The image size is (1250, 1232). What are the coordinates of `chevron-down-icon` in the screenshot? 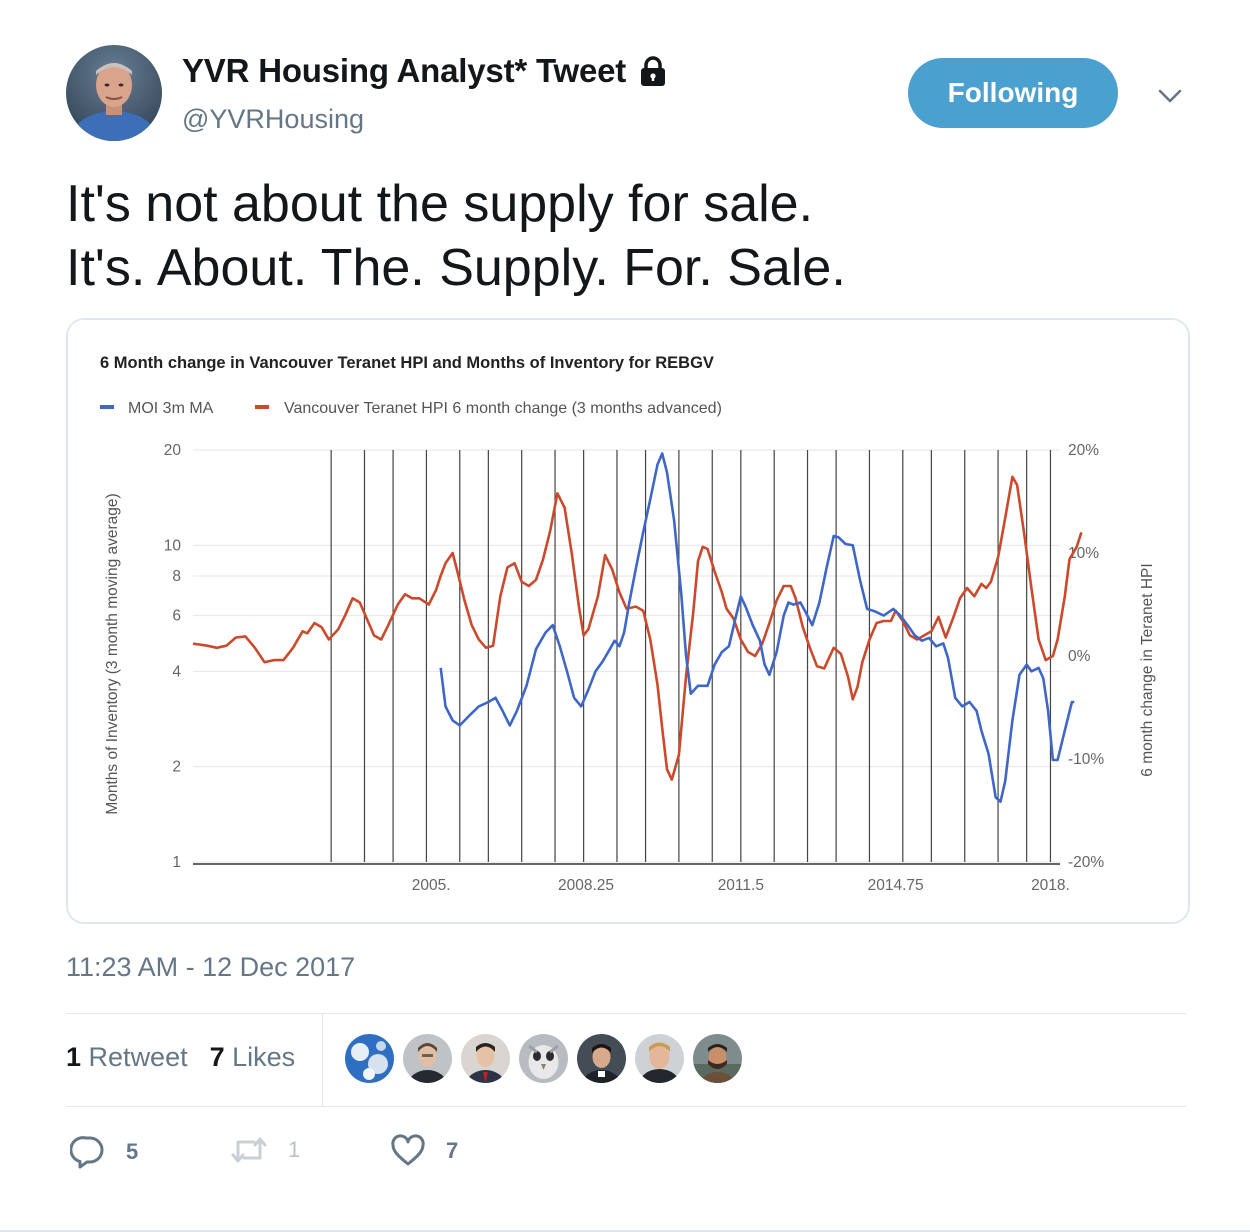 It's located at (1170, 96).